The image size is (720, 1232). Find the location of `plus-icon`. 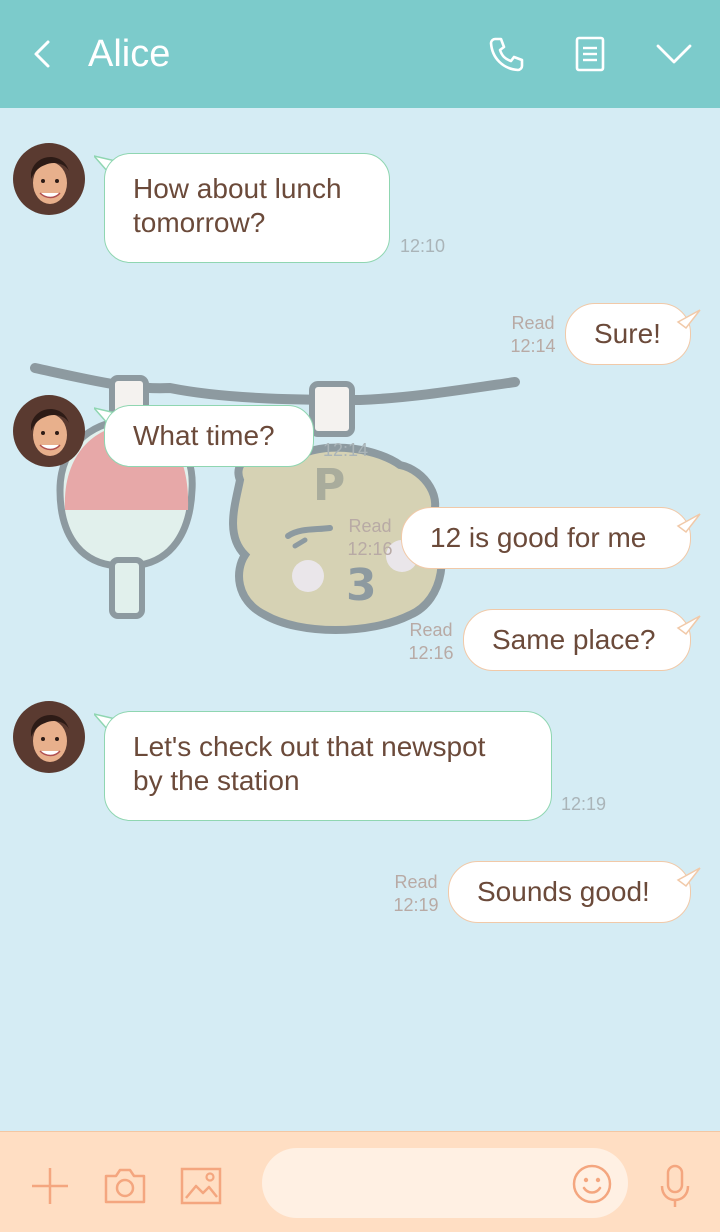

plus-icon is located at coordinates (50, 1186).